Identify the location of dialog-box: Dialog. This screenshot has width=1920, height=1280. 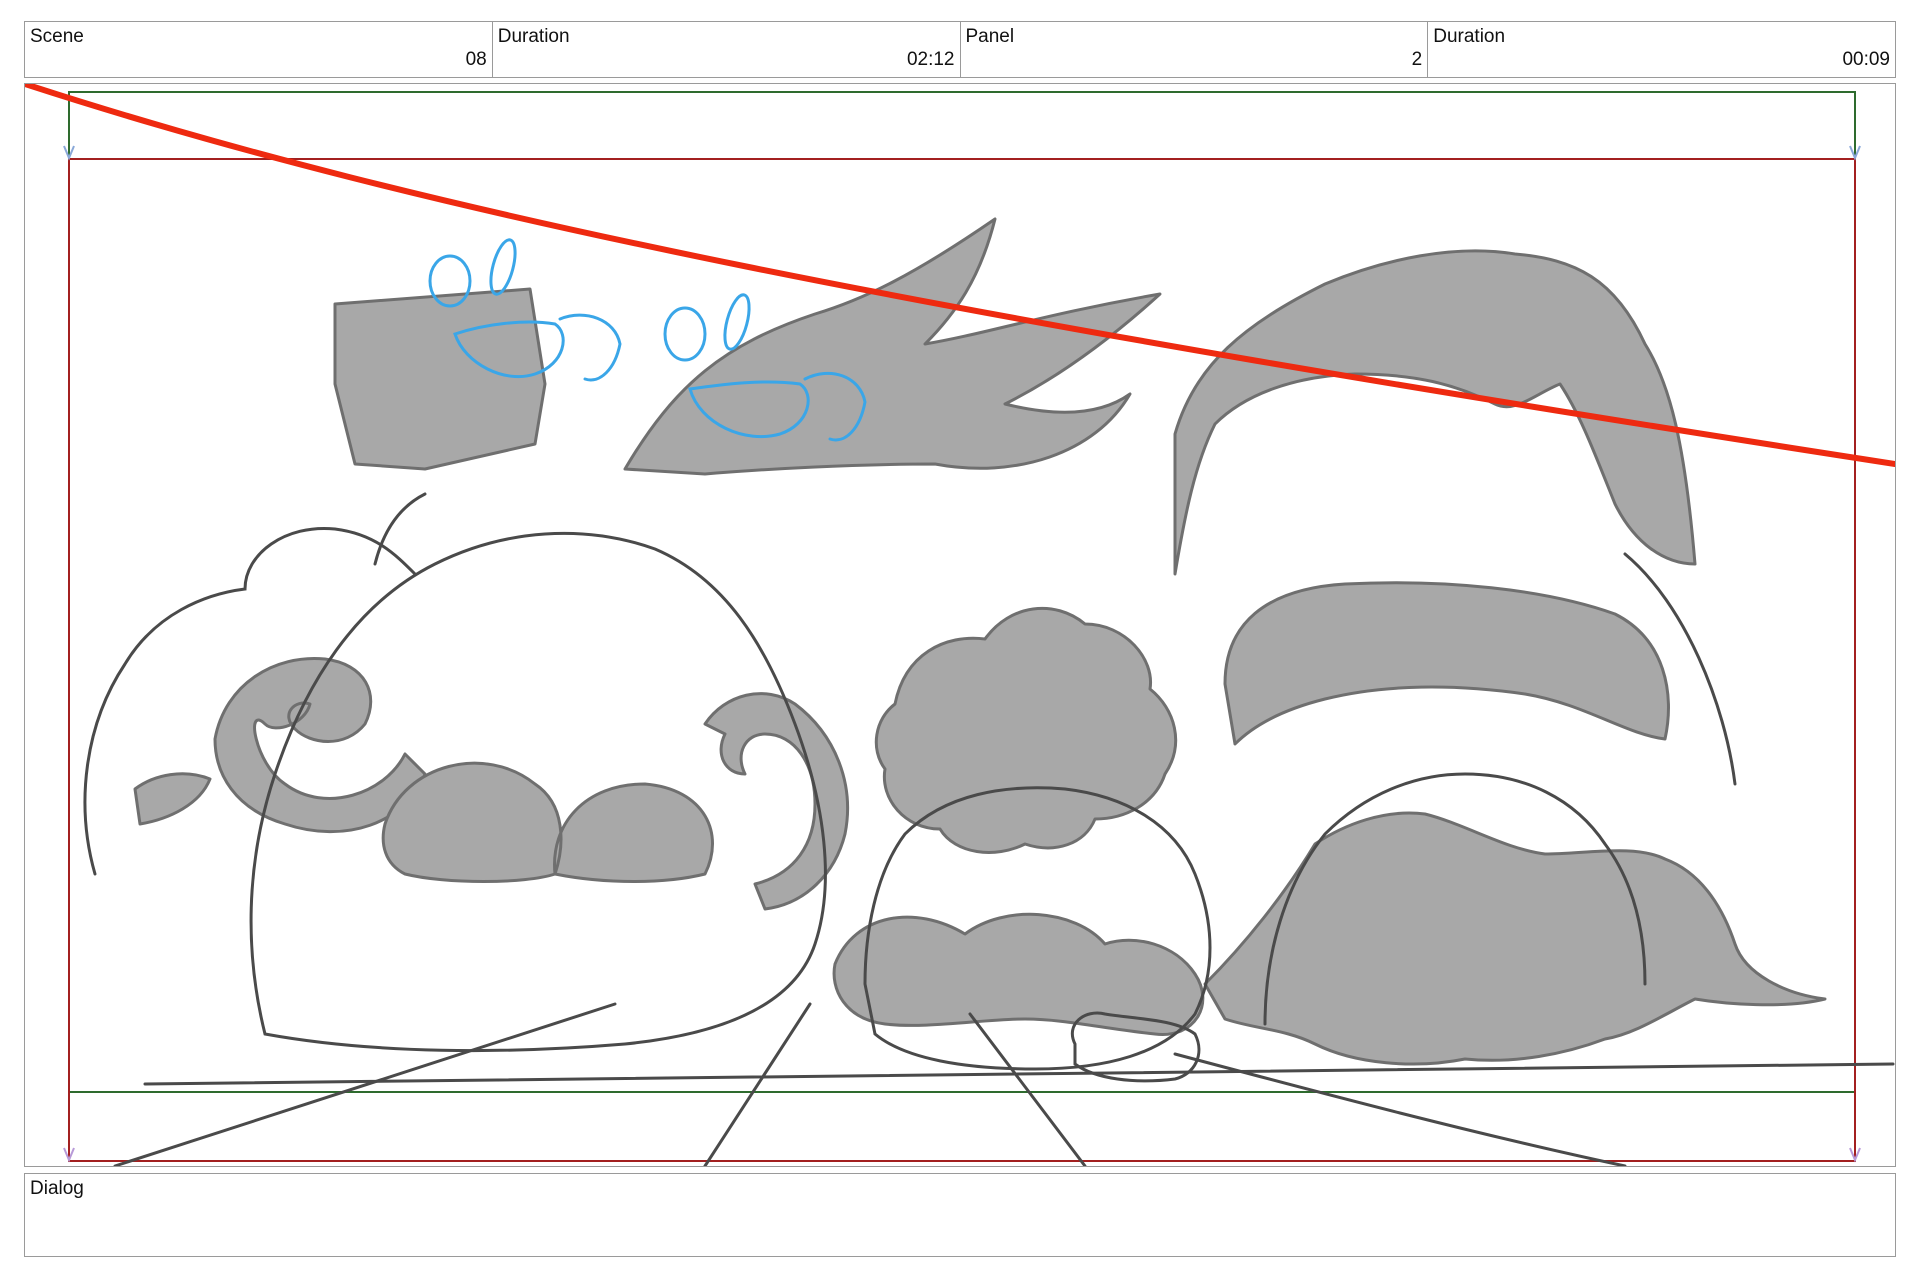
(960, 1215).